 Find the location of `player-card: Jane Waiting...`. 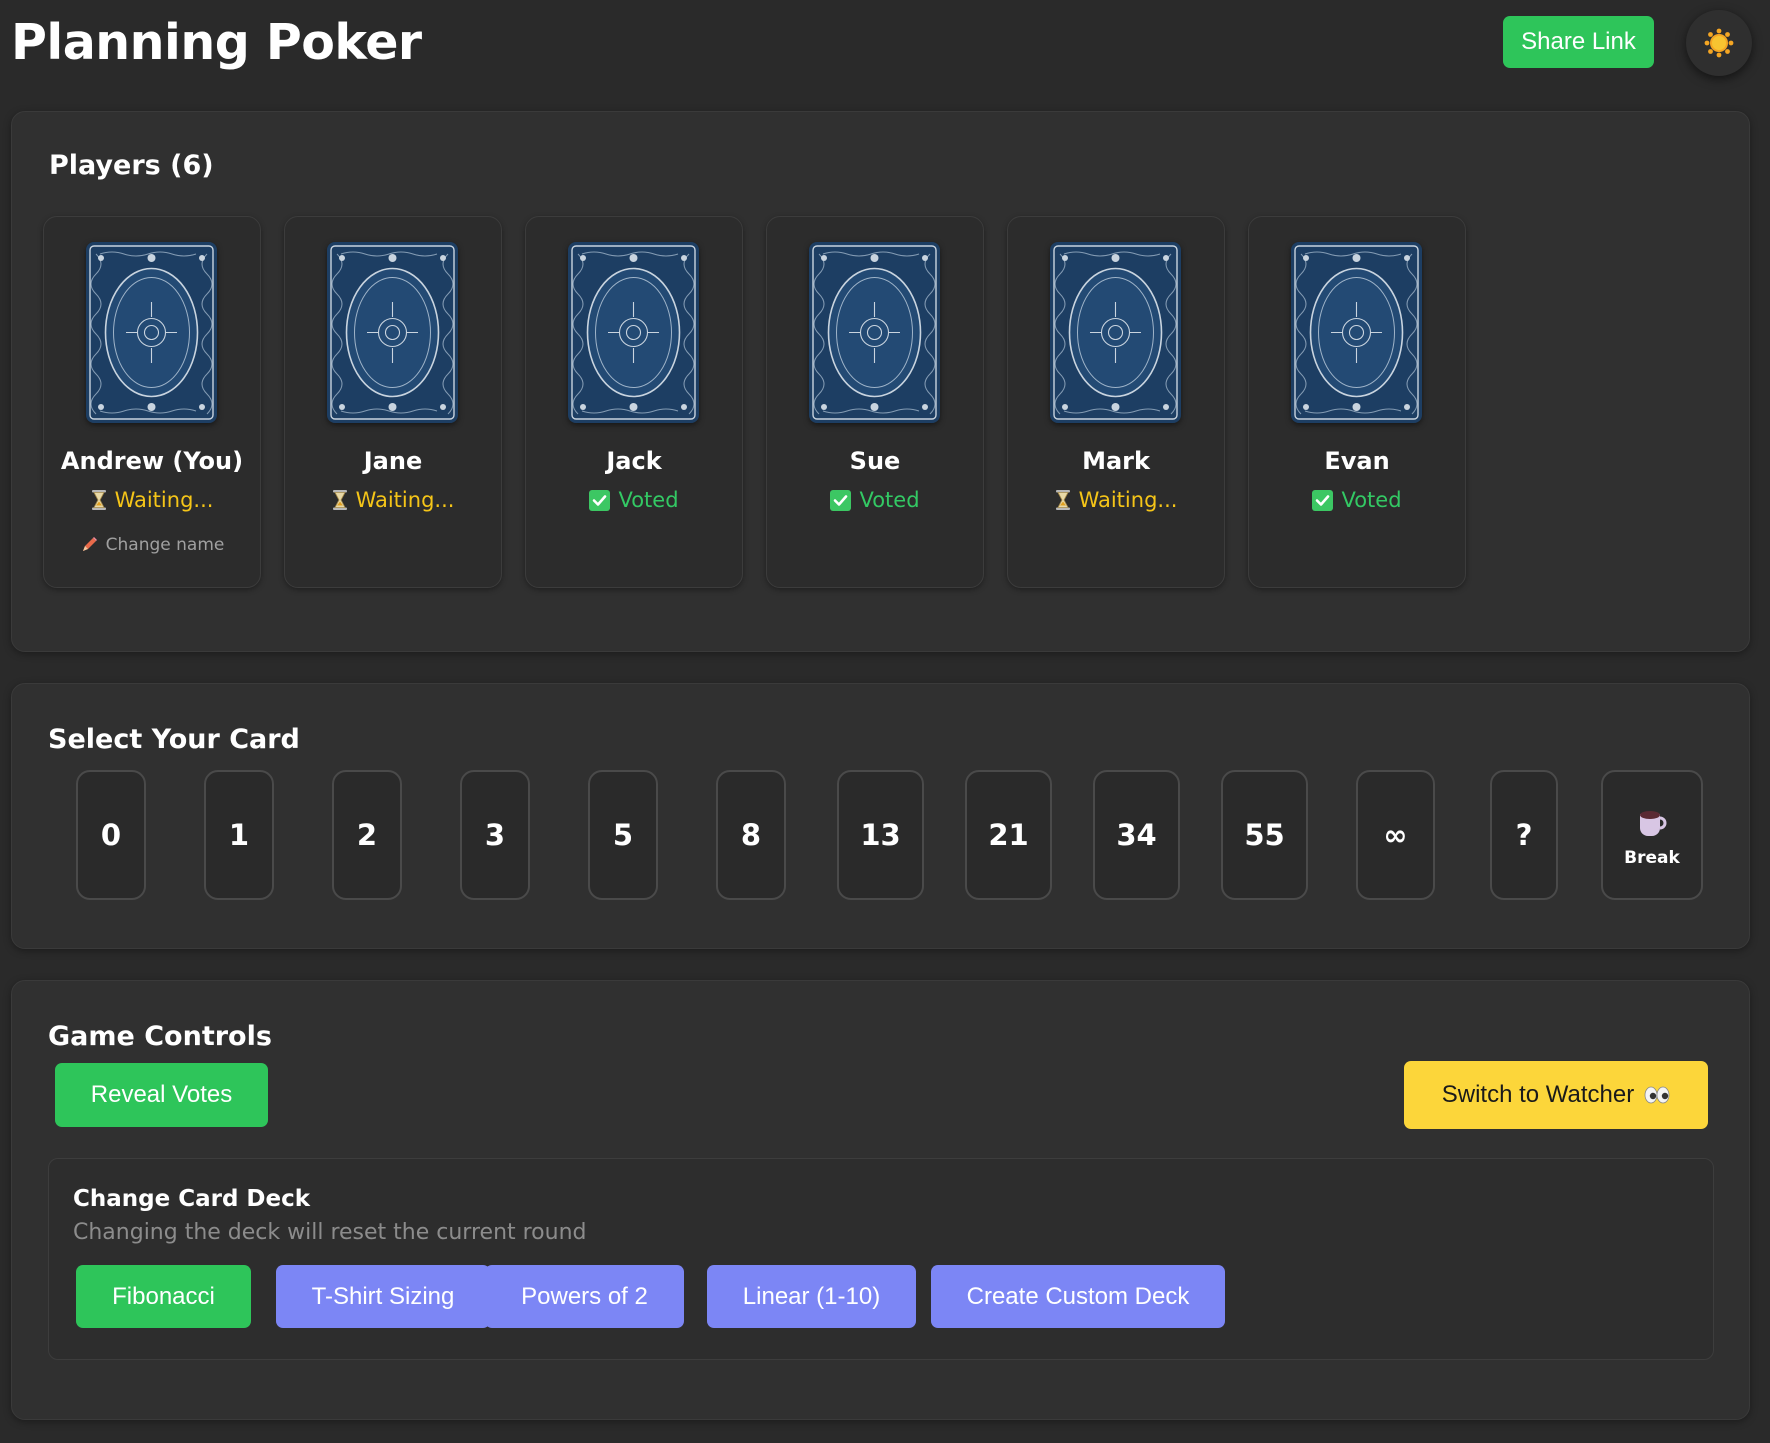

player-card: Jane Waiting... is located at coordinates (393, 402).